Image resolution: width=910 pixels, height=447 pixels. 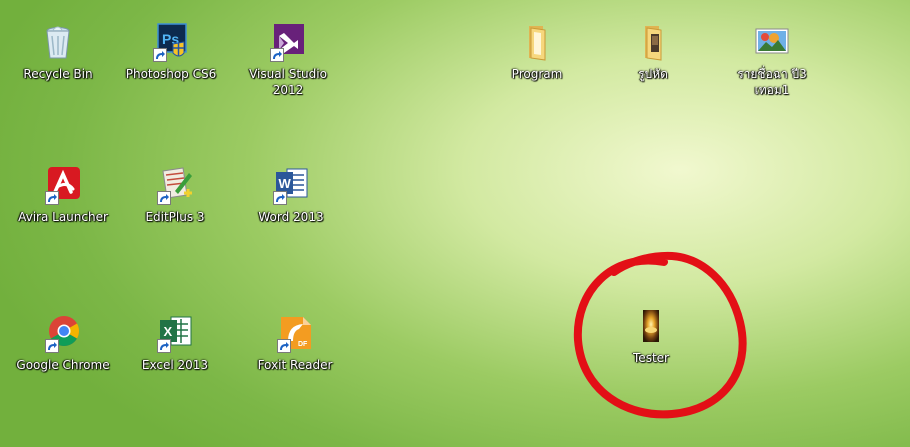 I want to click on desktop-icon-excel: X Excel 2013, so click(x=175, y=343).